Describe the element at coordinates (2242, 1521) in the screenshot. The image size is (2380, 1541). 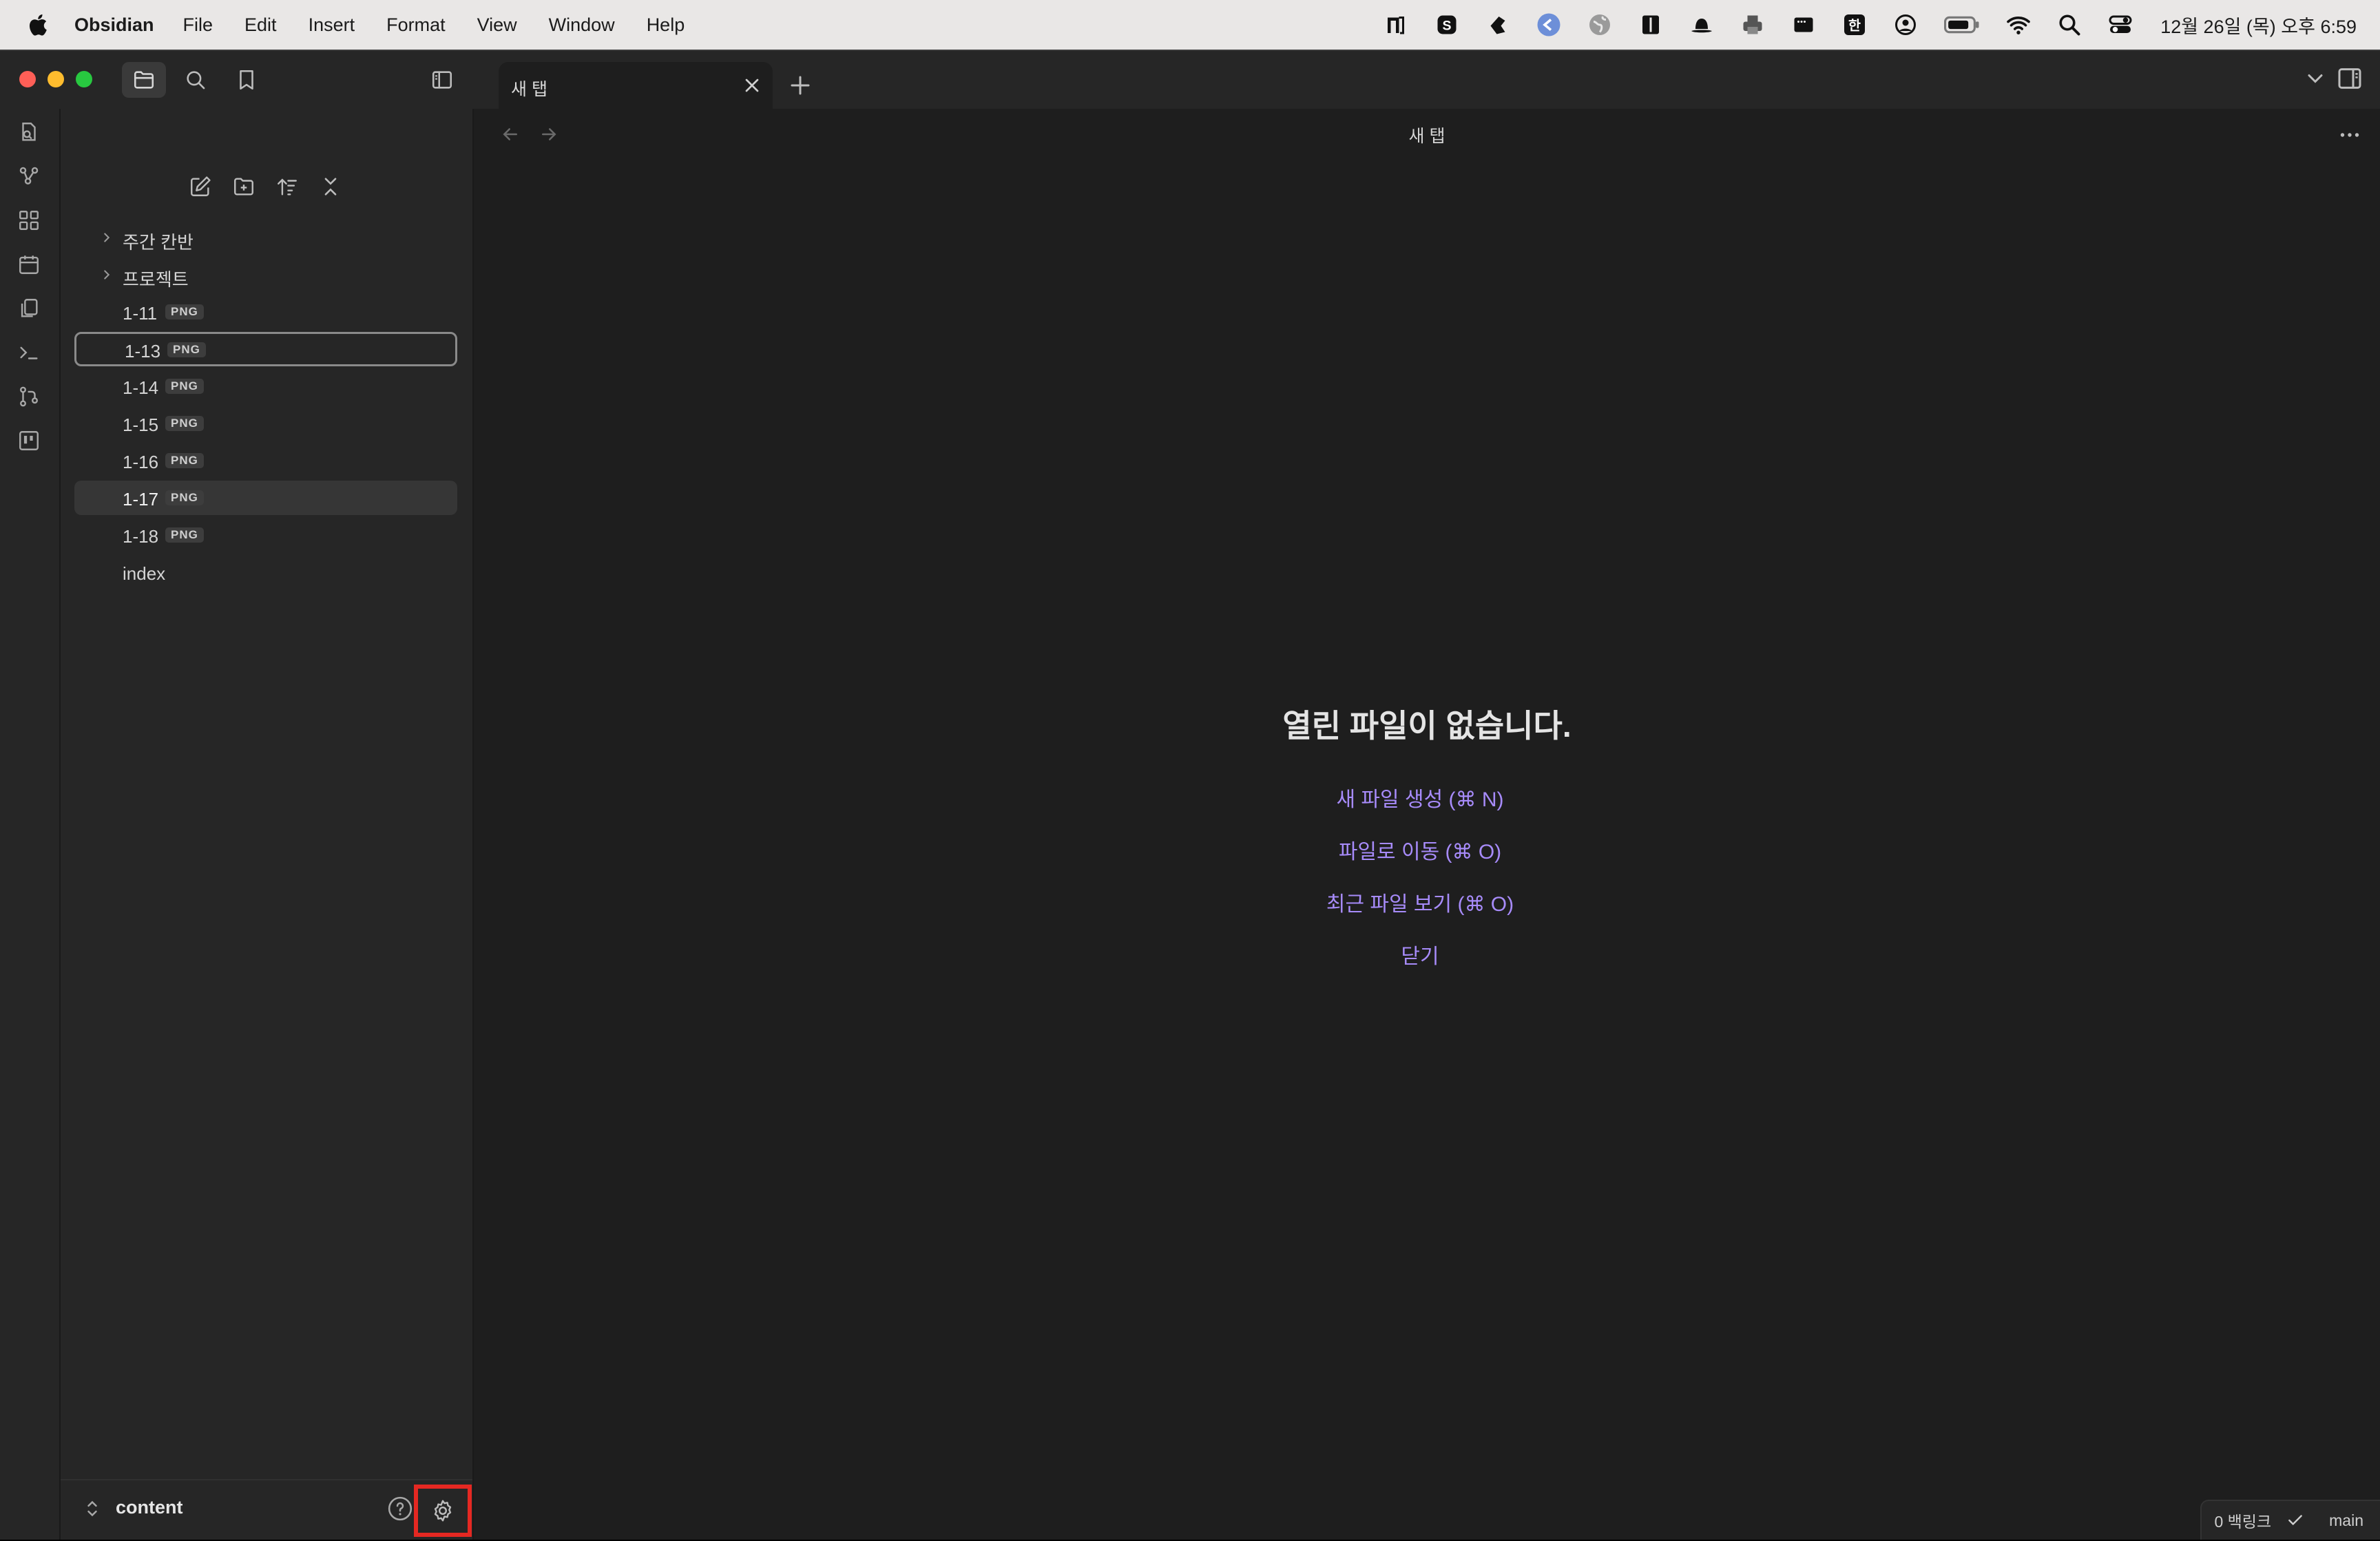
I see `backlinks-count: 0 백링크` at that location.